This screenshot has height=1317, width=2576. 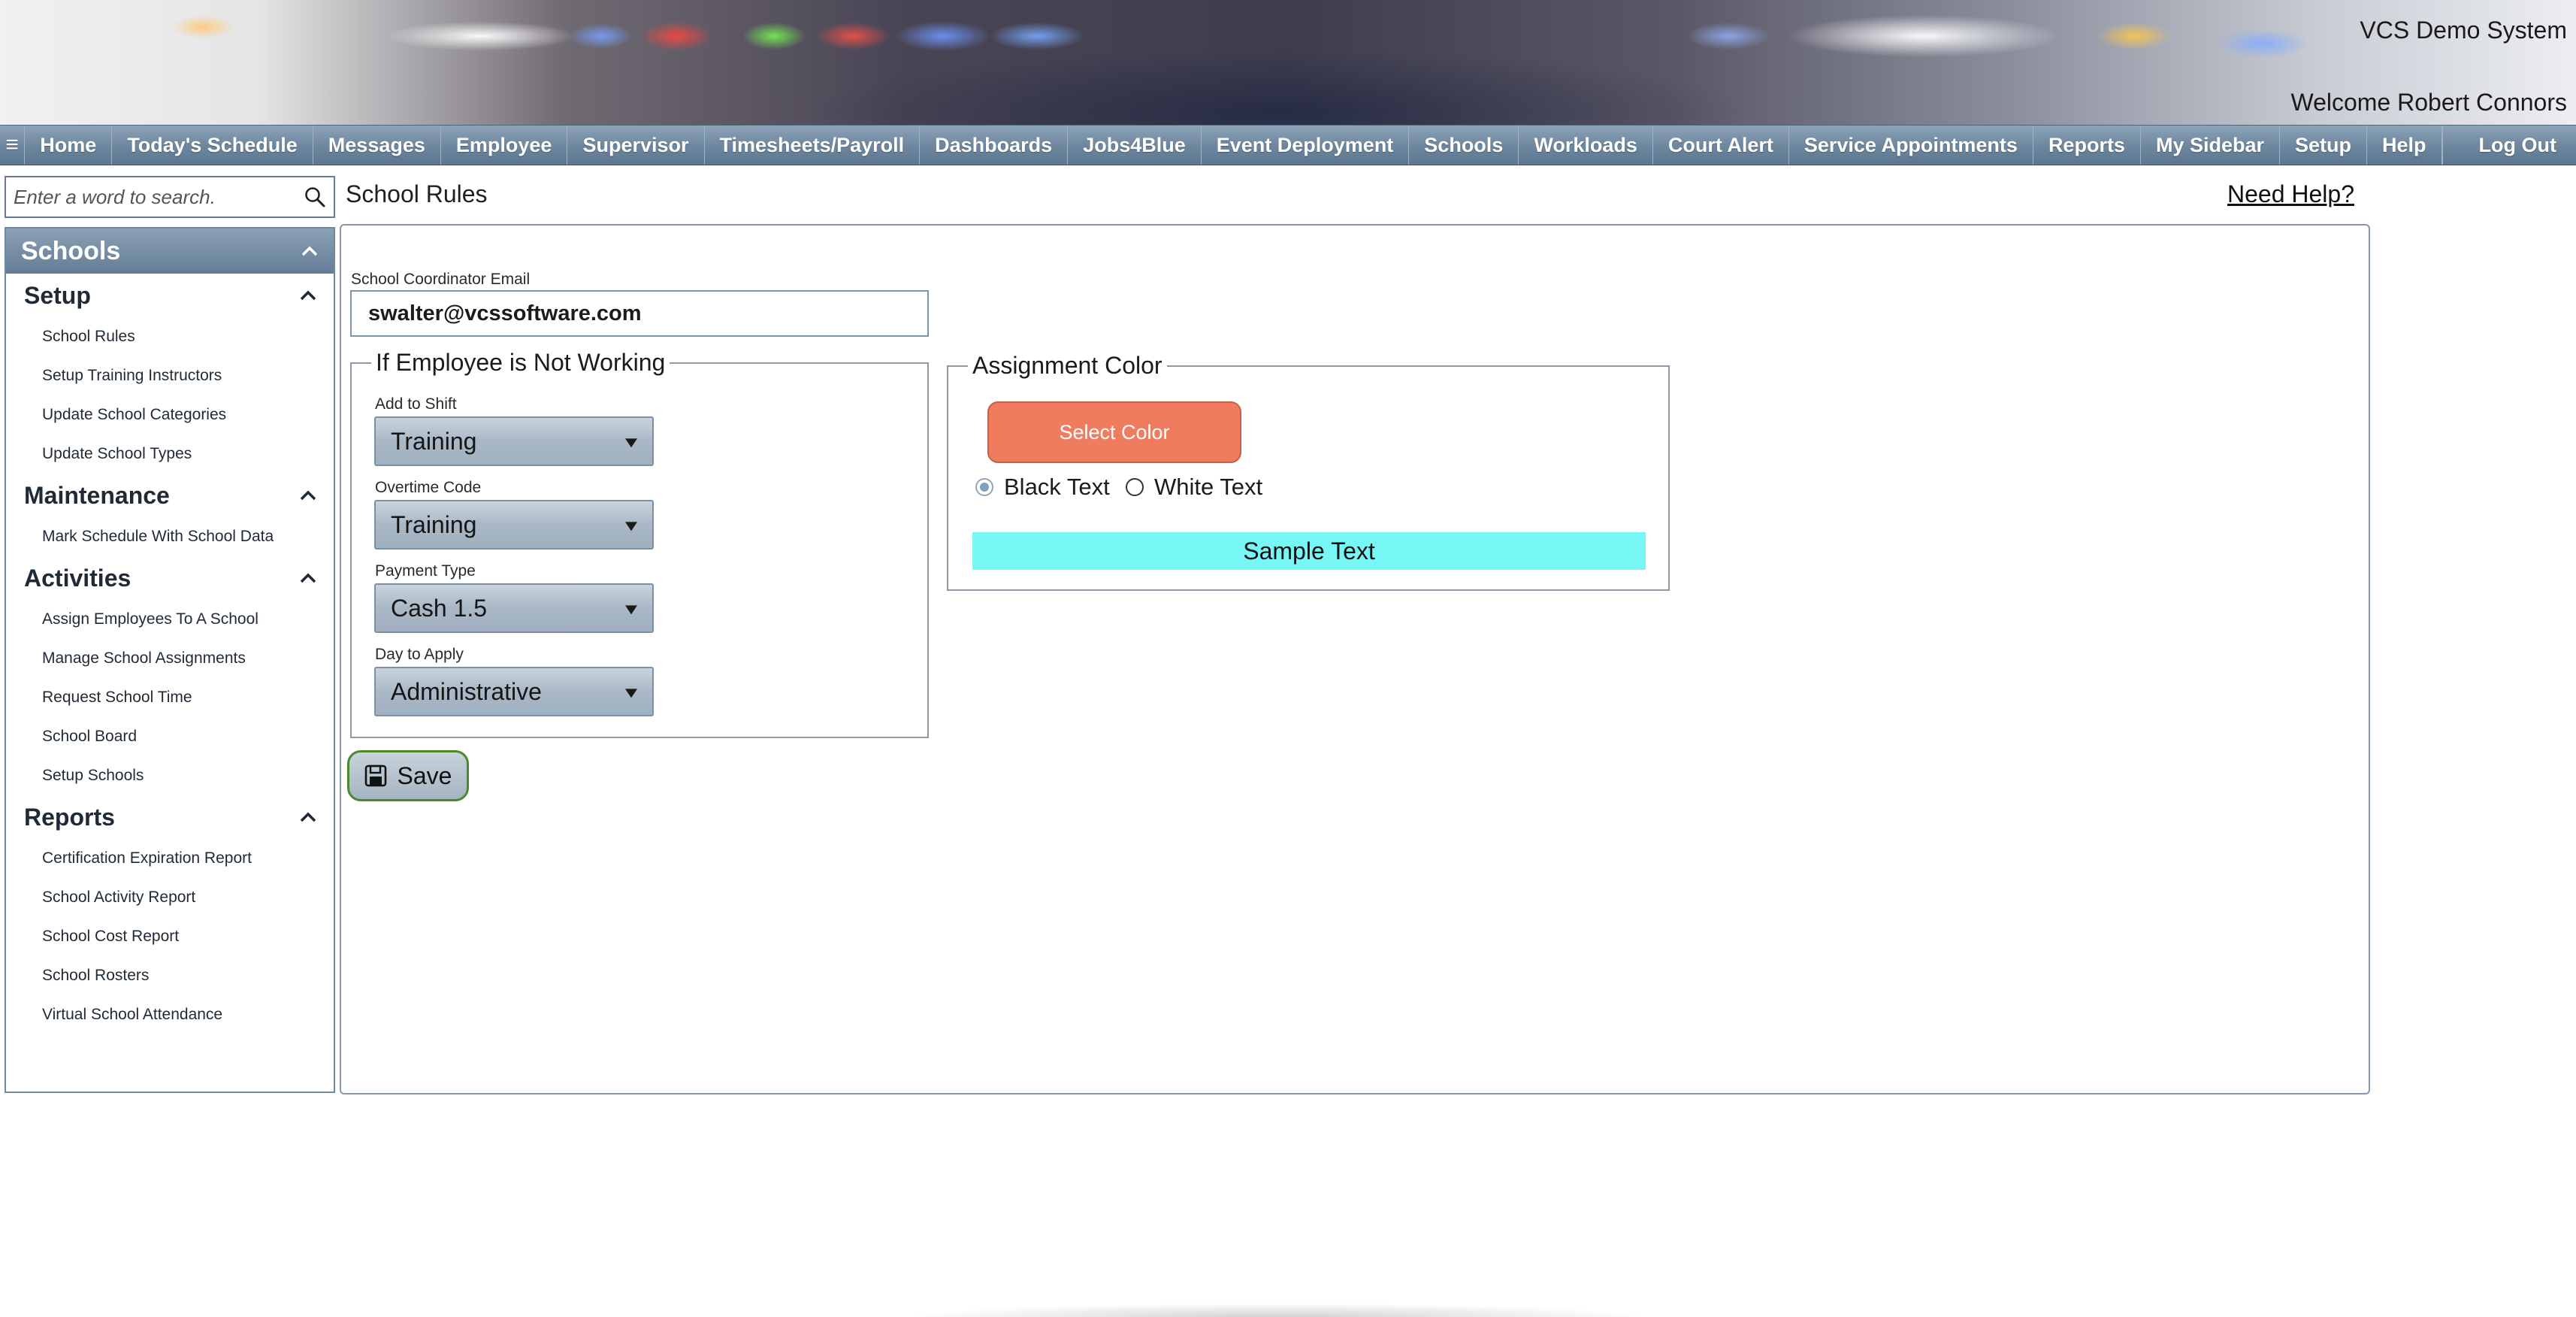 What do you see at coordinates (420, 654) in the screenshot?
I see `day-to-apply-label: Day to Apply` at bounding box center [420, 654].